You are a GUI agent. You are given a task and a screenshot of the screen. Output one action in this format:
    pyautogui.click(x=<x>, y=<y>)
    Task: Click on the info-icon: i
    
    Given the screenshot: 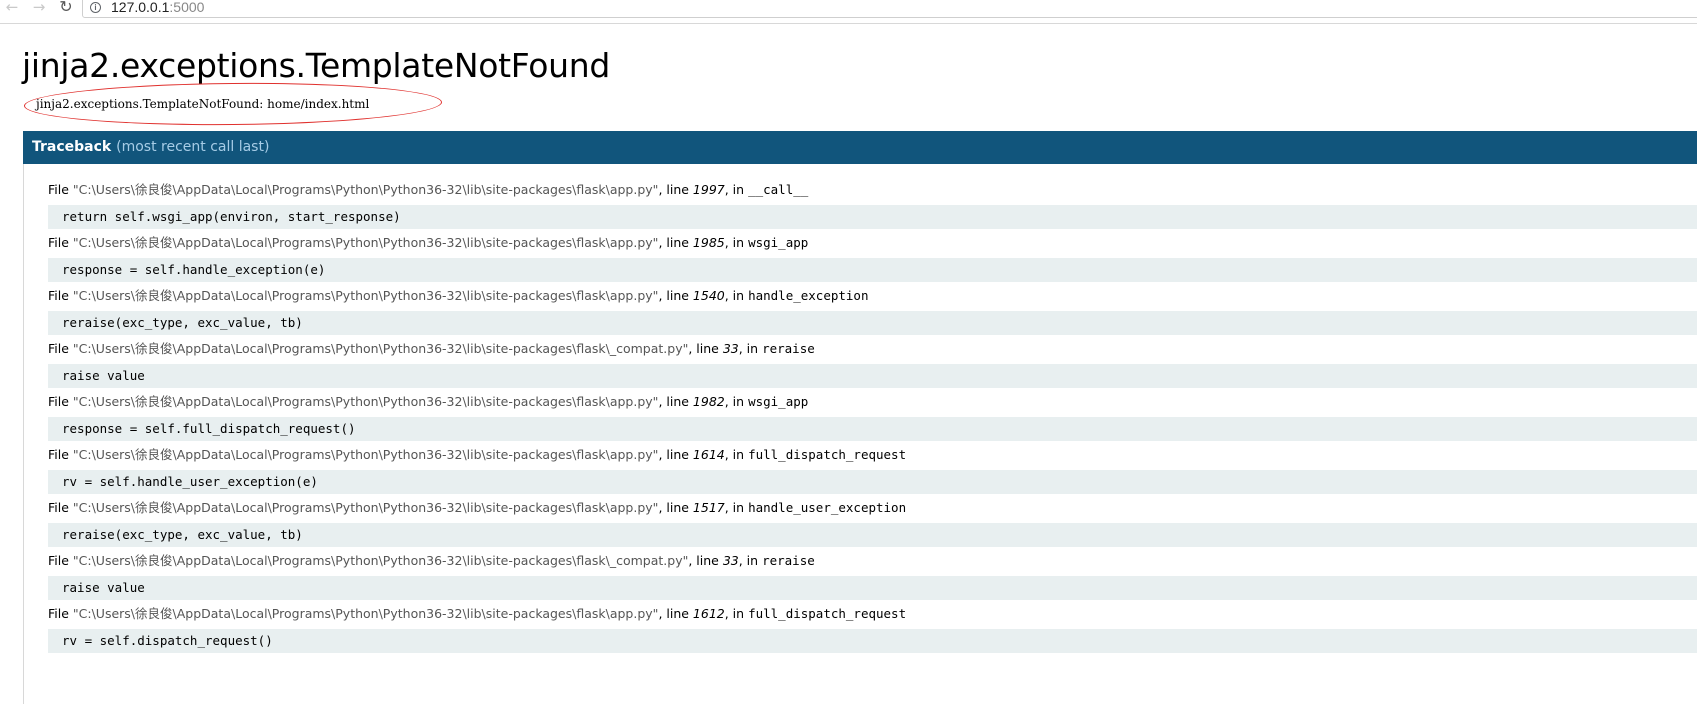 What is the action you would take?
    pyautogui.click(x=95, y=7)
    